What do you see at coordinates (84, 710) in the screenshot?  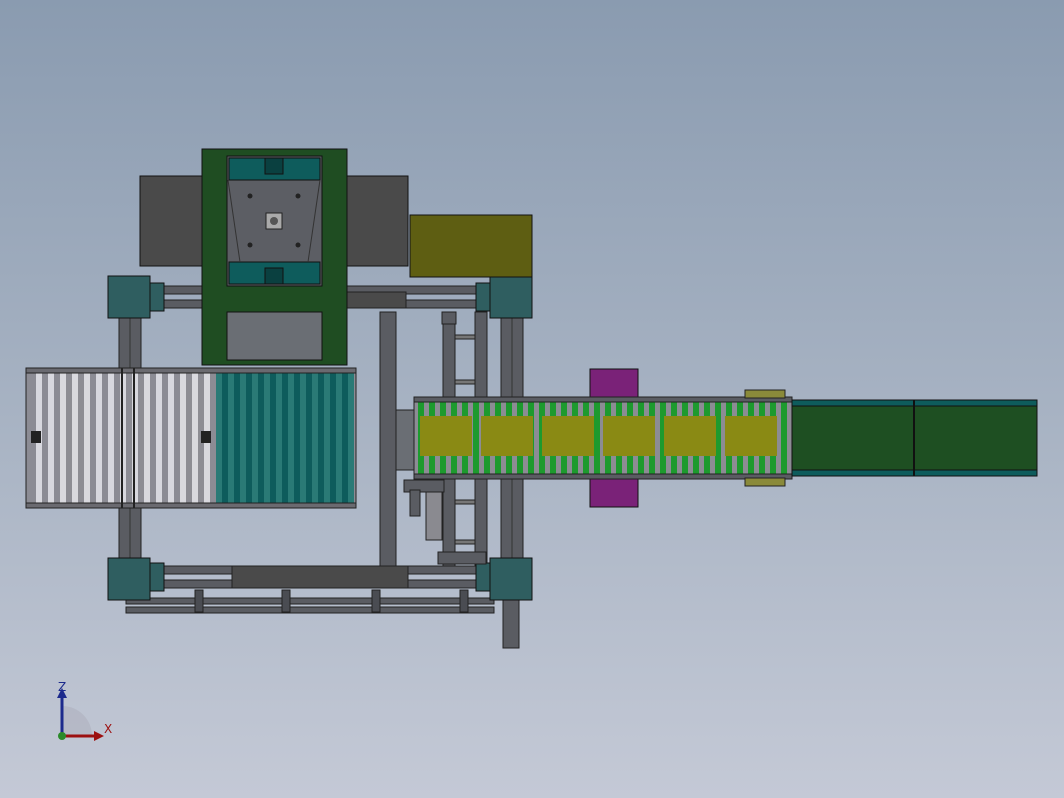 I see `coordinate-triad: Z X` at bounding box center [84, 710].